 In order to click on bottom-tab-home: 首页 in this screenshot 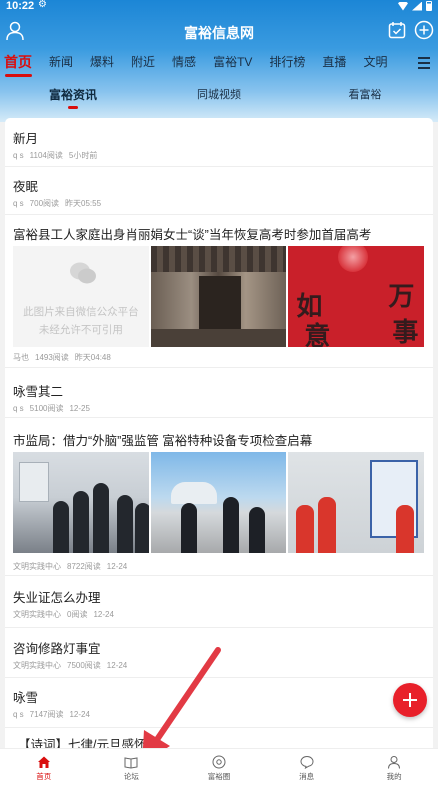, I will do `click(44, 767)`.